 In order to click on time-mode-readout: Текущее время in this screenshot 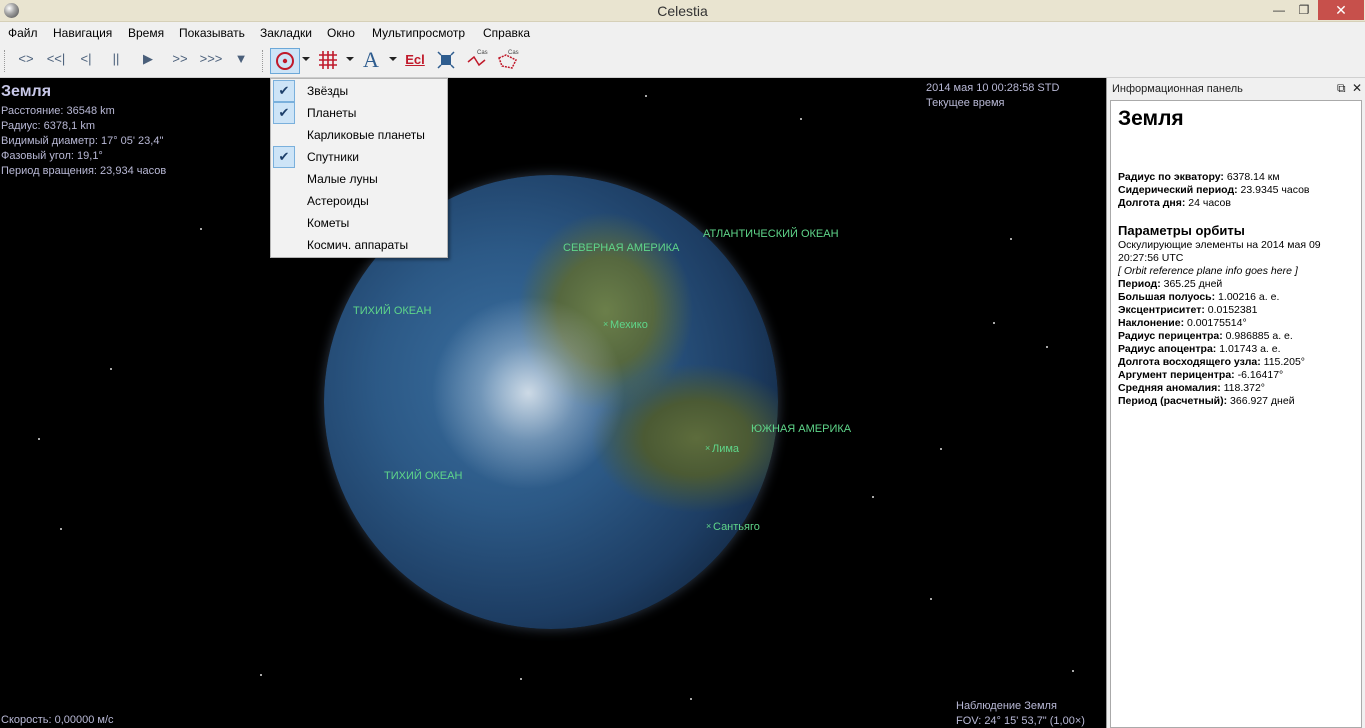, I will do `click(965, 103)`.